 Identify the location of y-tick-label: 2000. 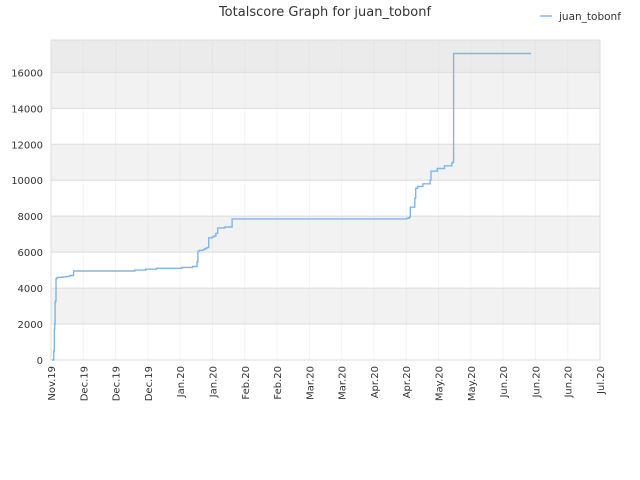
(30, 325).